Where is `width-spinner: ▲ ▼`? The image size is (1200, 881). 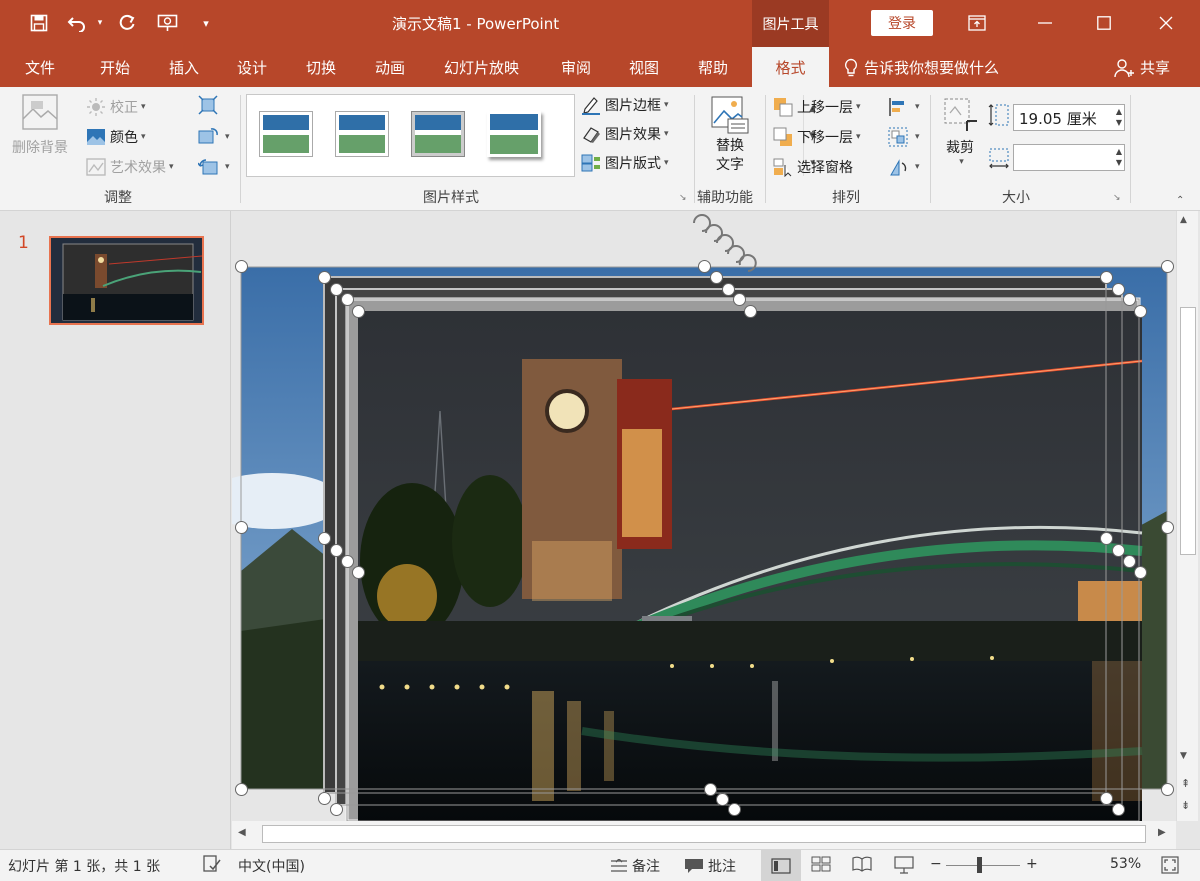 width-spinner: ▲ ▼ is located at coordinates (1119, 157).